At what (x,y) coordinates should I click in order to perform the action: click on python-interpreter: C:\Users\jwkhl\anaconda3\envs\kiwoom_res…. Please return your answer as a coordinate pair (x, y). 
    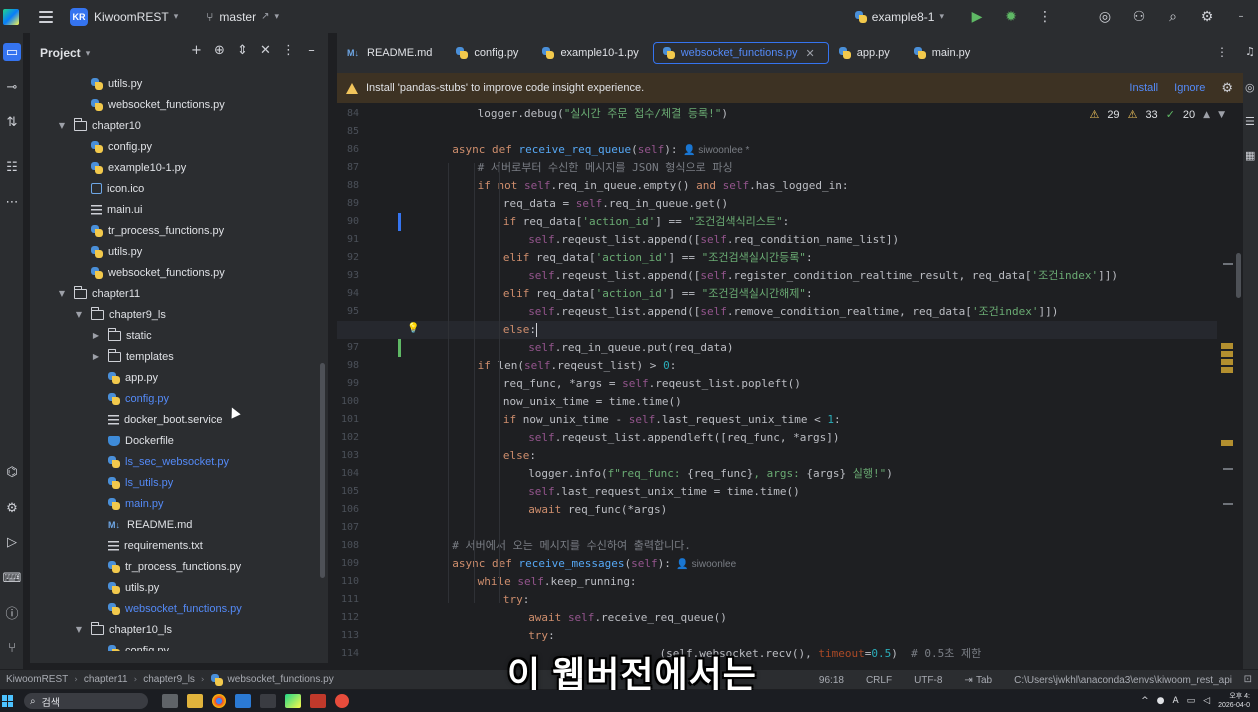
    Looking at the image, I should click on (1123, 680).